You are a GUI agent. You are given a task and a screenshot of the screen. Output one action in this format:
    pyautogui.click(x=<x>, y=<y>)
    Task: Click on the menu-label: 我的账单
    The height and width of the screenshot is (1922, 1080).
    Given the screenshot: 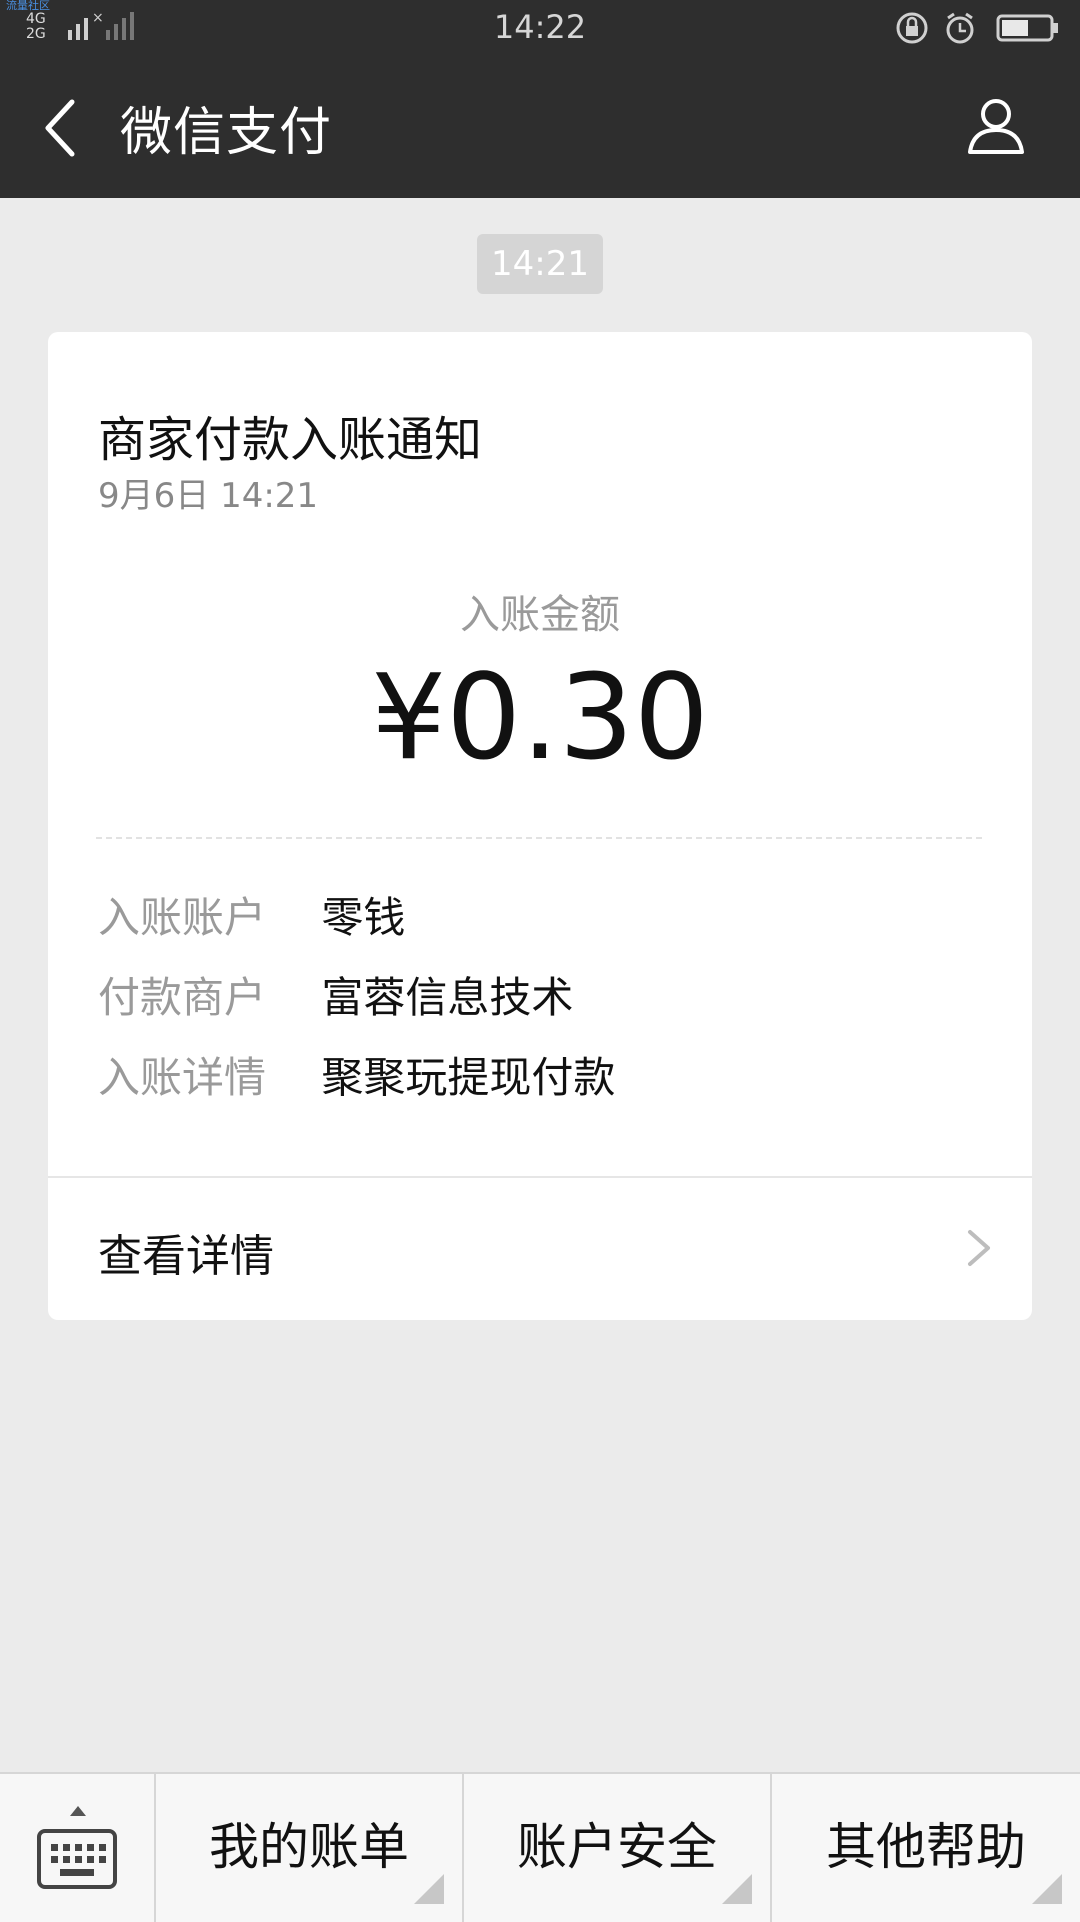 What is the action you would take?
    pyautogui.click(x=309, y=1847)
    